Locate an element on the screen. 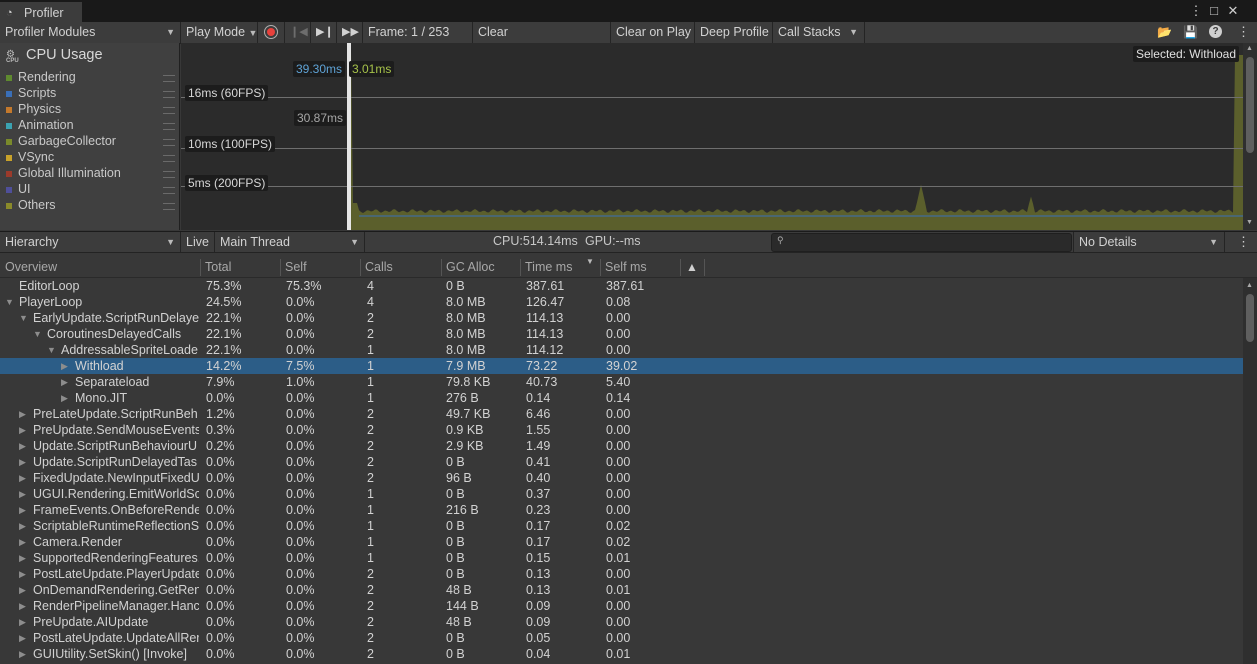 The image size is (1257, 664). clear-on-play-button: Clear on Play is located at coordinates (653, 32).